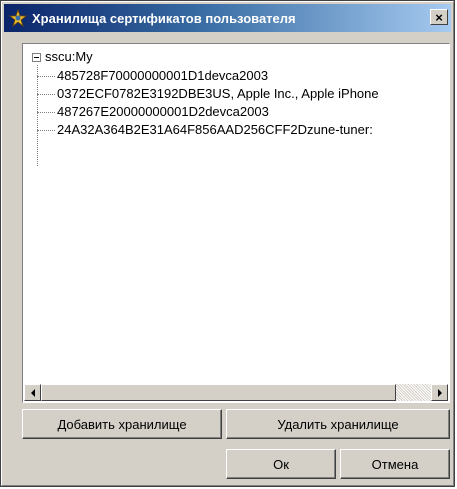  I want to click on tree-item-label: 485728F70000000001D1devca2003, so click(163, 75).